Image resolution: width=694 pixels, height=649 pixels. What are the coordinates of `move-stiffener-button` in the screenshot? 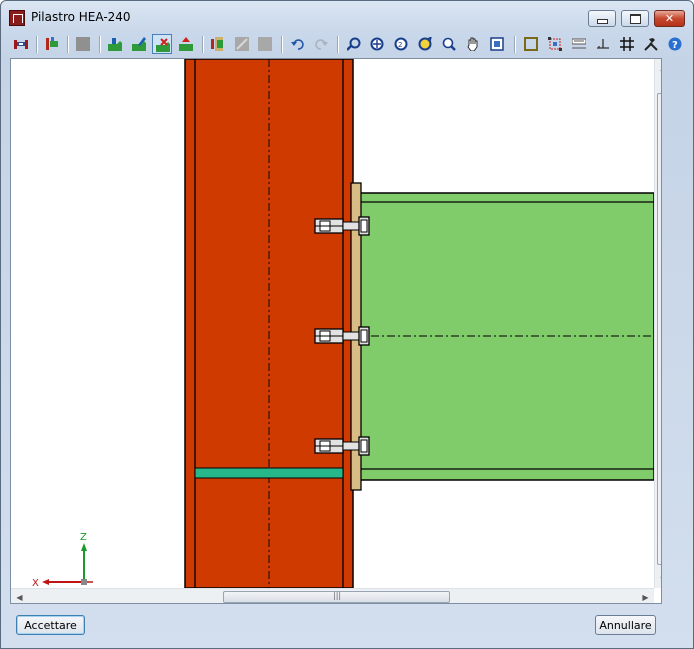 It's located at (186, 44).